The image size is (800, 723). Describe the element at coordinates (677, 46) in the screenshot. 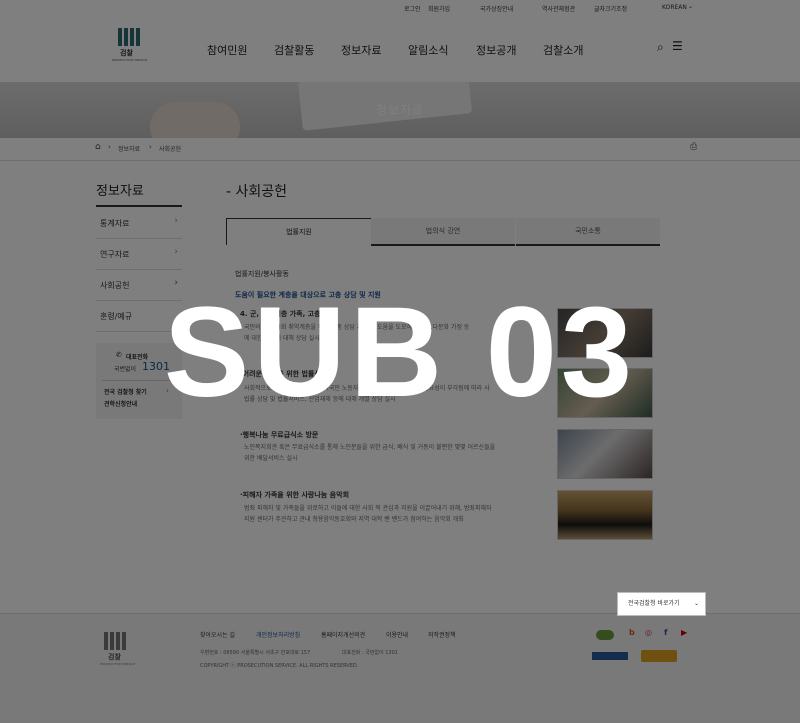

I see `menu-icon: ☰` at that location.